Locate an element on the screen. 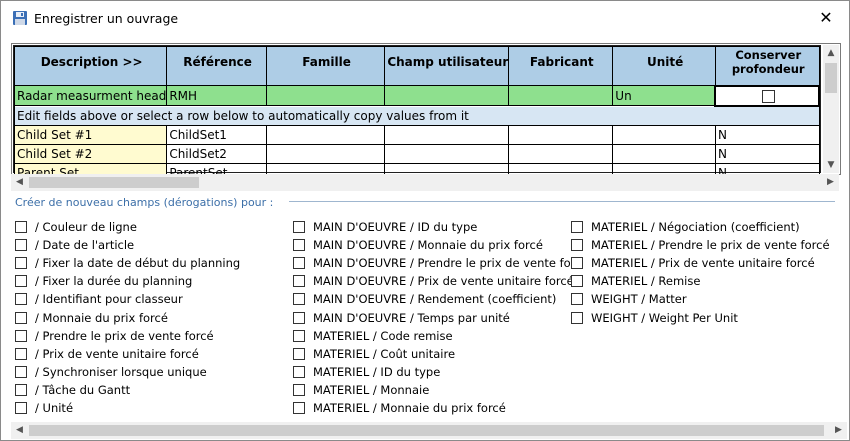  edit-unite-cell: Un is located at coordinates (664, 95).